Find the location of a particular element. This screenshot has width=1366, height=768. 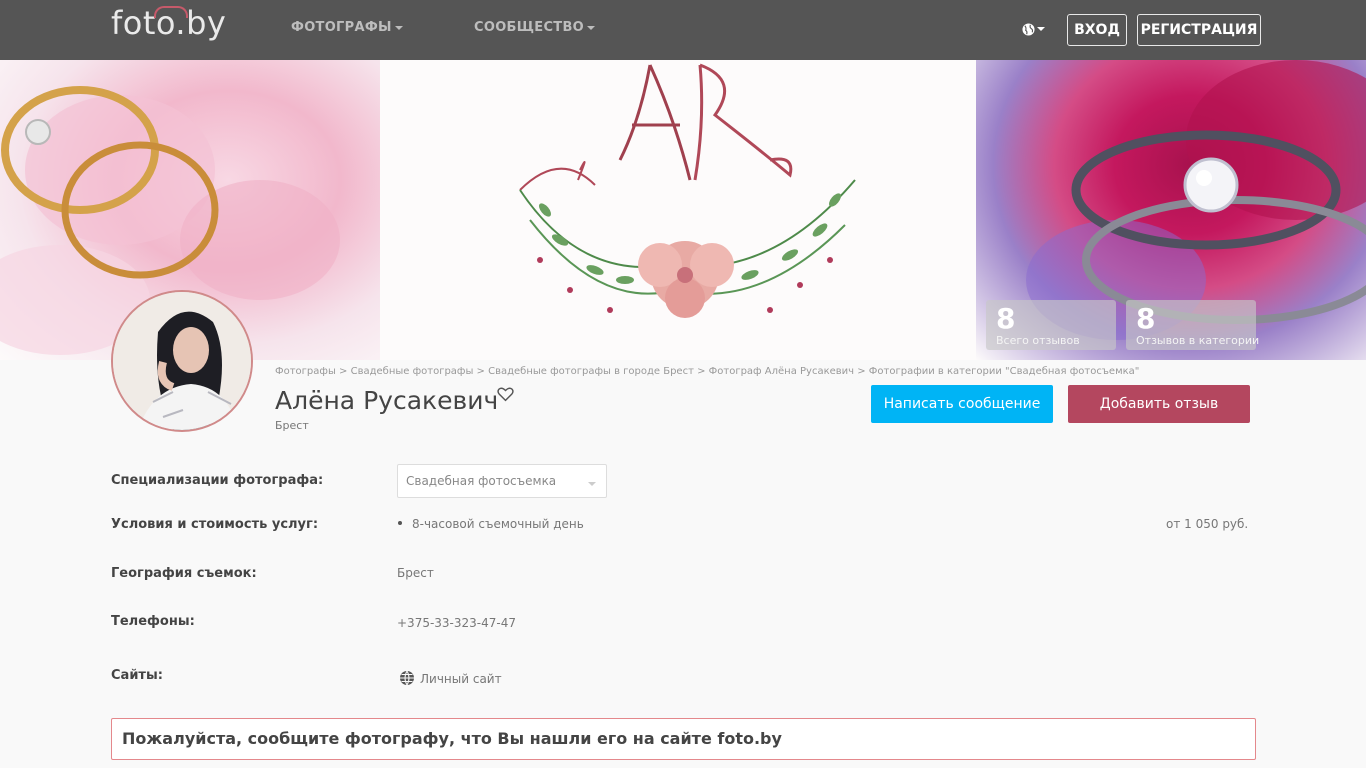

logo-roof-icon is located at coordinates (171, 12).